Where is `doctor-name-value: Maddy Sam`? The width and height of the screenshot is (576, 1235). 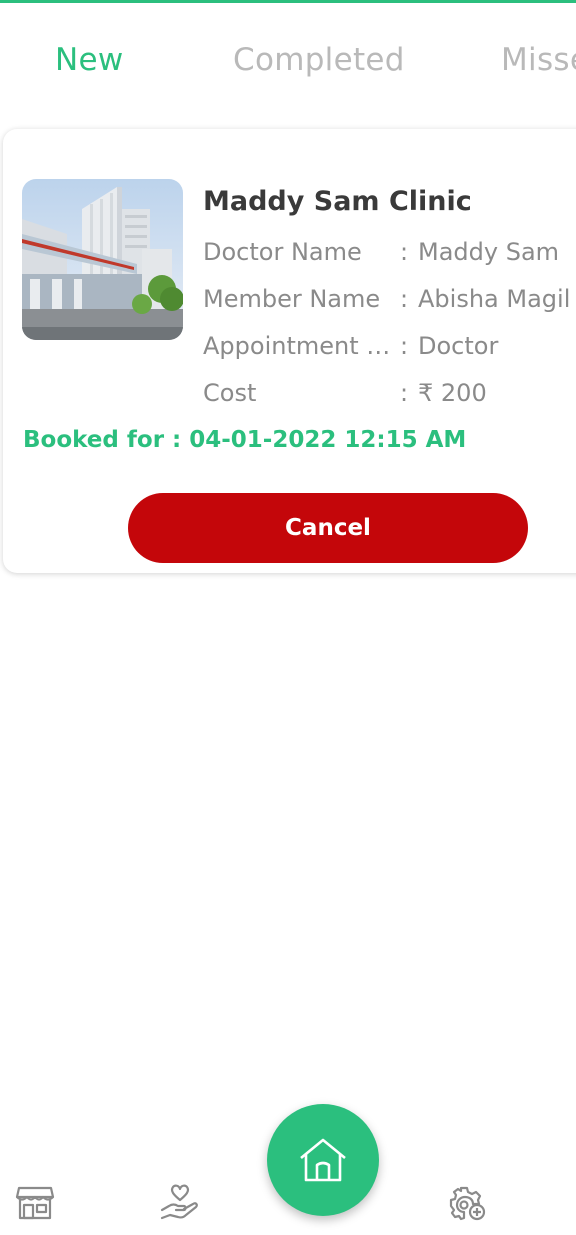
doctor-name-value: Maddy Sam is located at coordinates (489, 252).